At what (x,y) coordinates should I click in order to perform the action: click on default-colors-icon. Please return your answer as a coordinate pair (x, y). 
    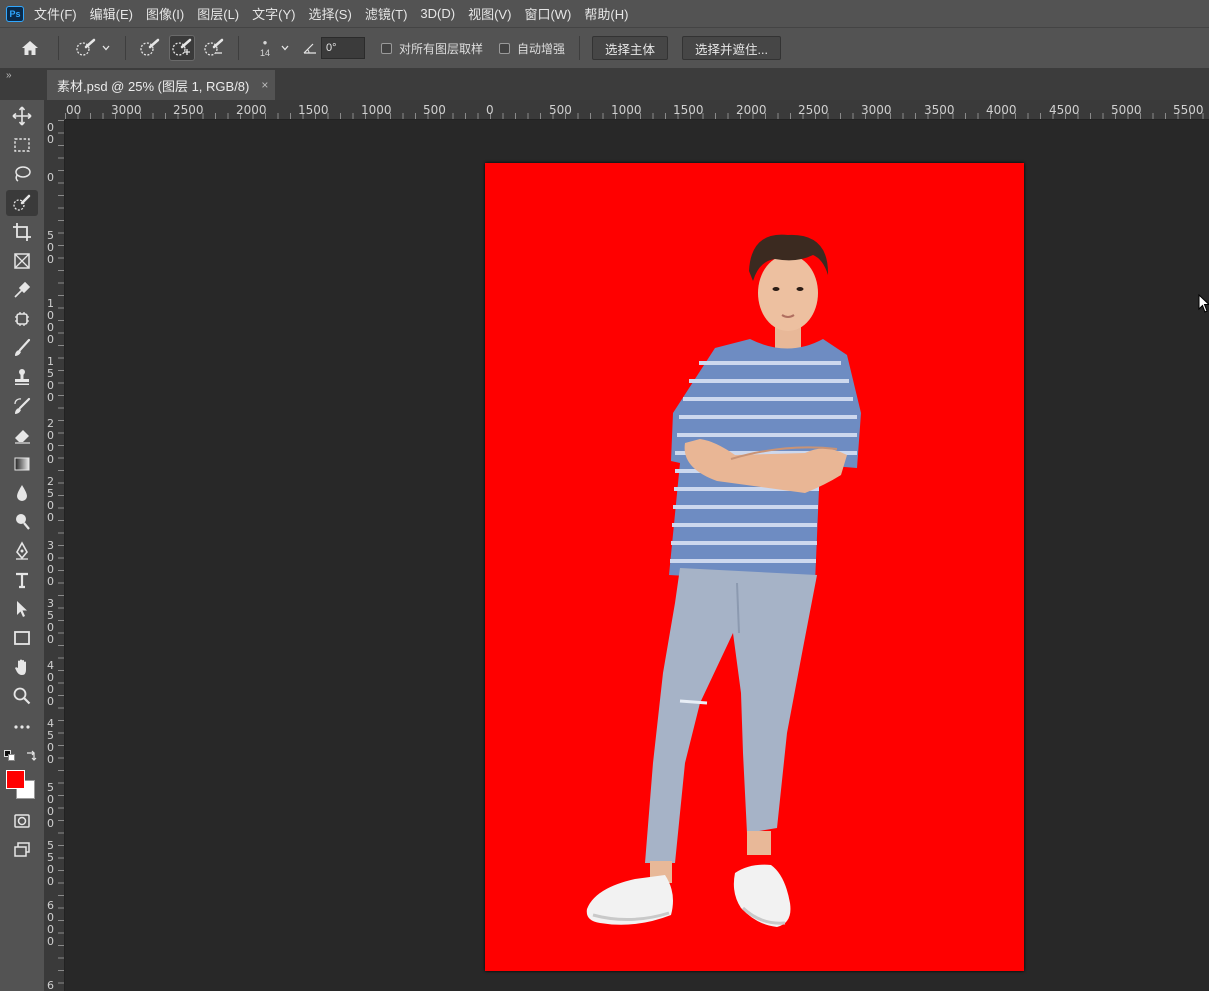
    Looking at the image, I should click on (10, 756).